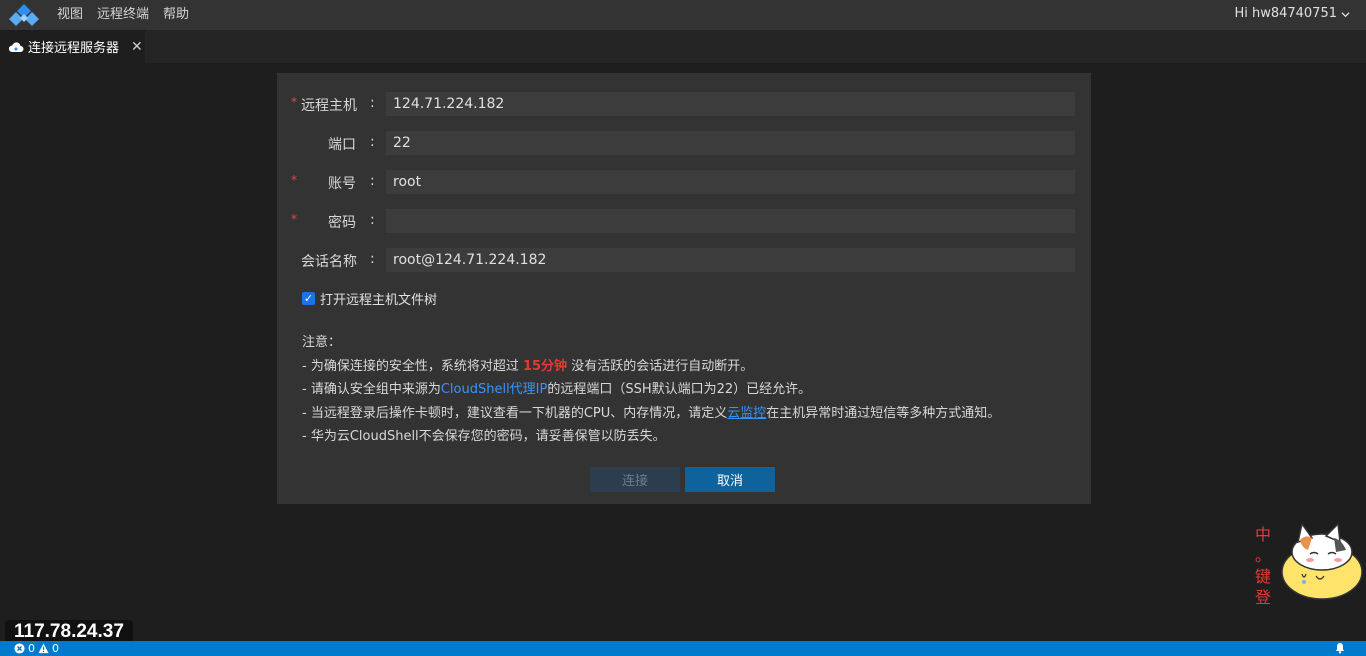 The height and width of the screenshot is (656, 1366). What do you see at coordinates (55, 648) in the screenshot?
I see `warning-count: 0` at bounding box center [55, 648].